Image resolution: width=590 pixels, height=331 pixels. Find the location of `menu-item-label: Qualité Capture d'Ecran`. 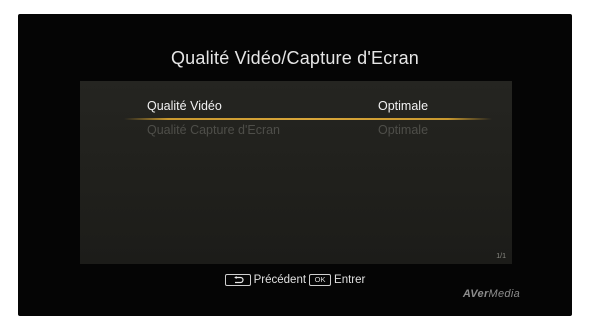

menu-item-label: Qualité Capture d'Ecran is located at coordinates (214, 130).